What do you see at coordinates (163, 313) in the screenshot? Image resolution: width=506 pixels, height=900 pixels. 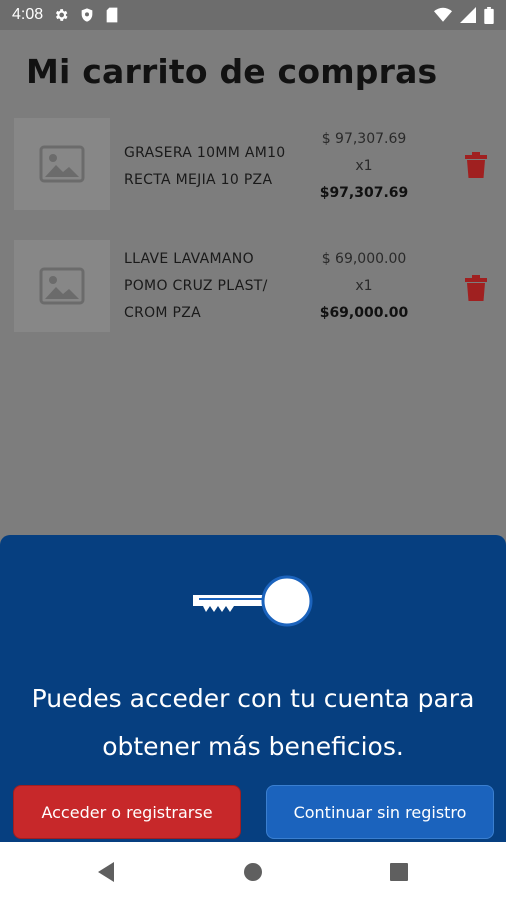 I see `product-name-line: CROM PZA` at bounding box center [163, 313].